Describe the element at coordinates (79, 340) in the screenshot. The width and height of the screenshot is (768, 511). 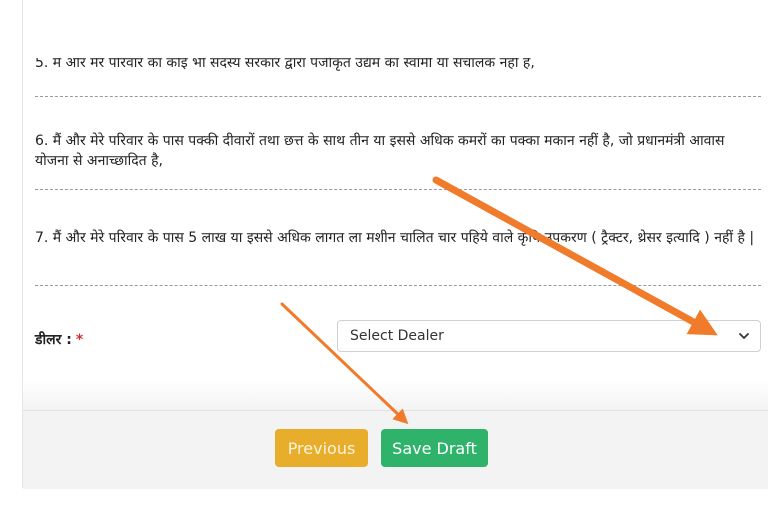
I see `required-marker: *` at that location.